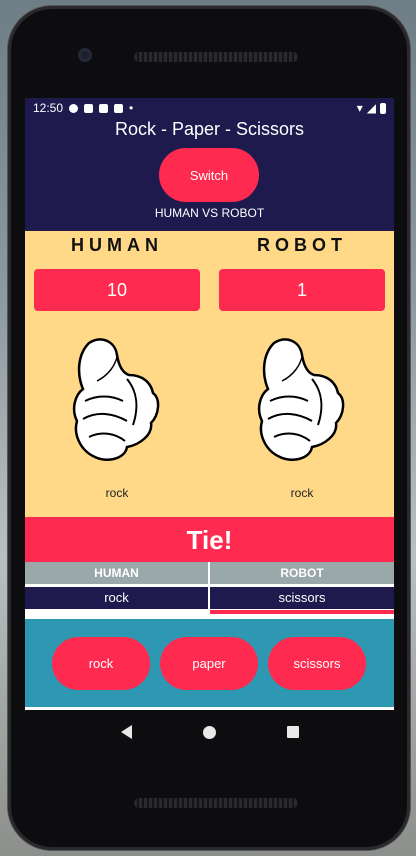 This screenshot has width=416, height=856. I want to click on rock-button: rock, so click(101, 663).